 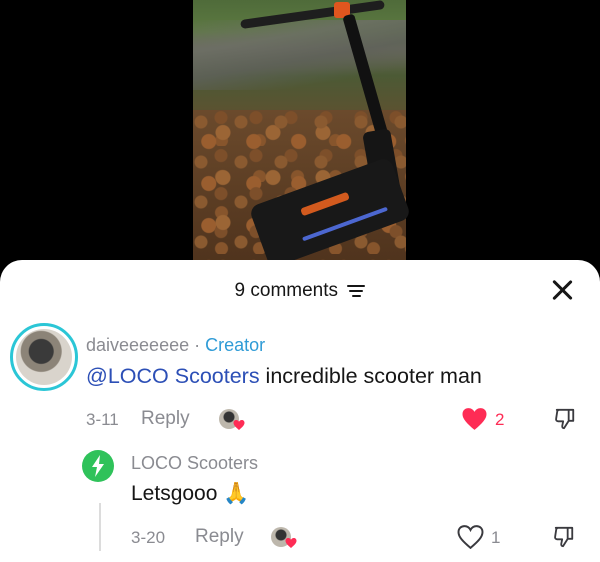 I want to click on avatar-image, so click(x=44, y=357).